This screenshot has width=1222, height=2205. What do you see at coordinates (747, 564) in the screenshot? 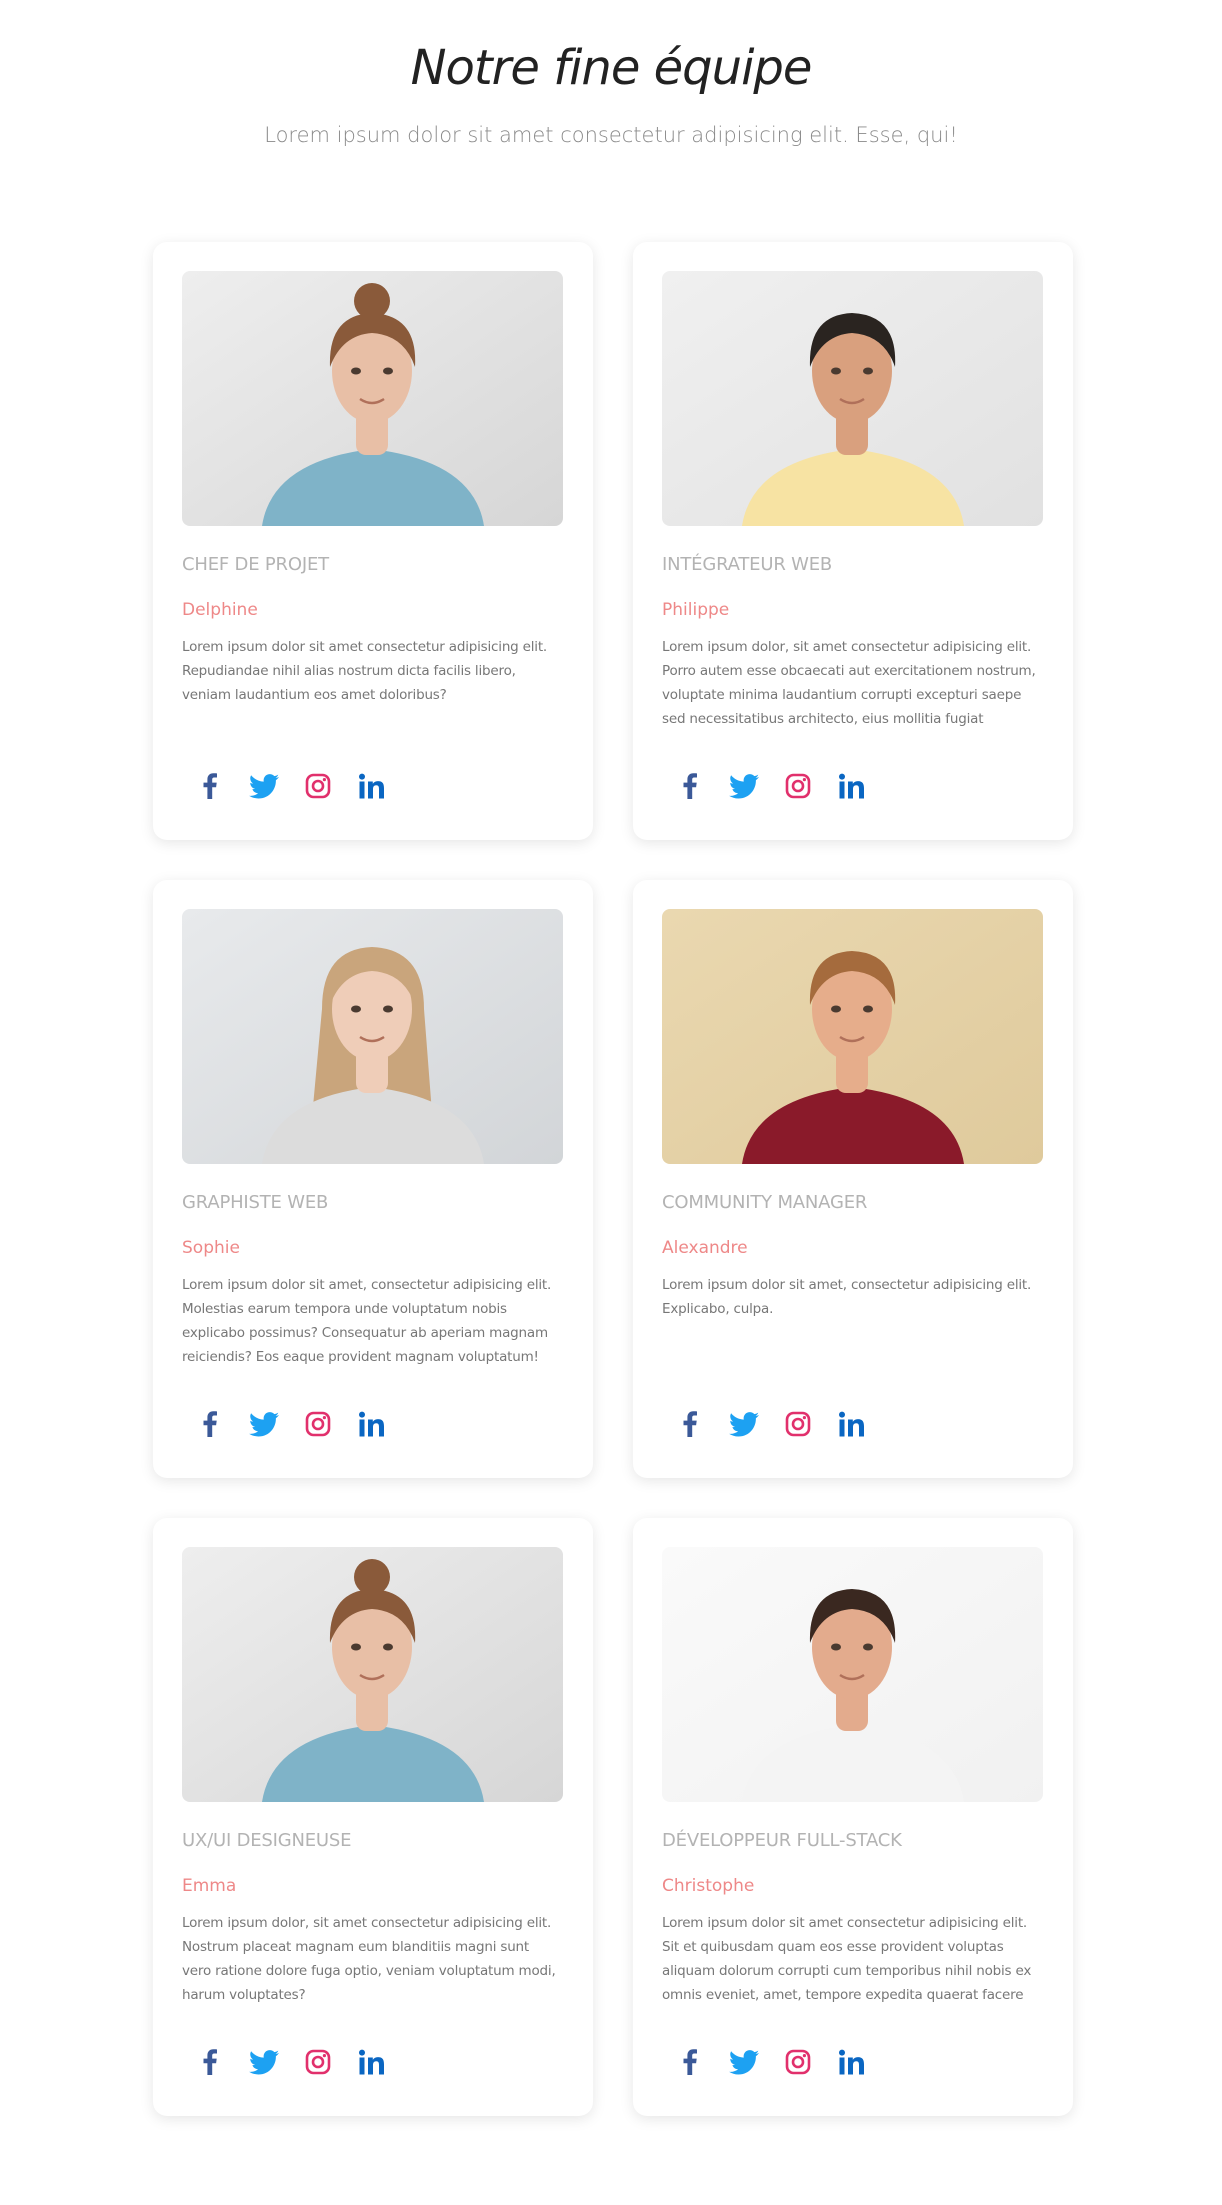
I see `member-role: Intégrateur web` at bounding box center [747, 564].